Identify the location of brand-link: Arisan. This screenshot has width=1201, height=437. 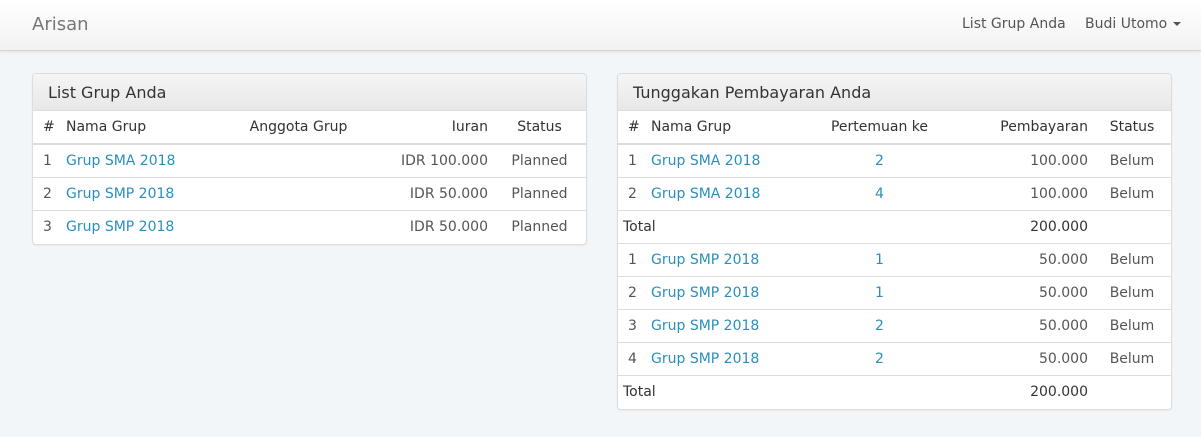
(60, 24).